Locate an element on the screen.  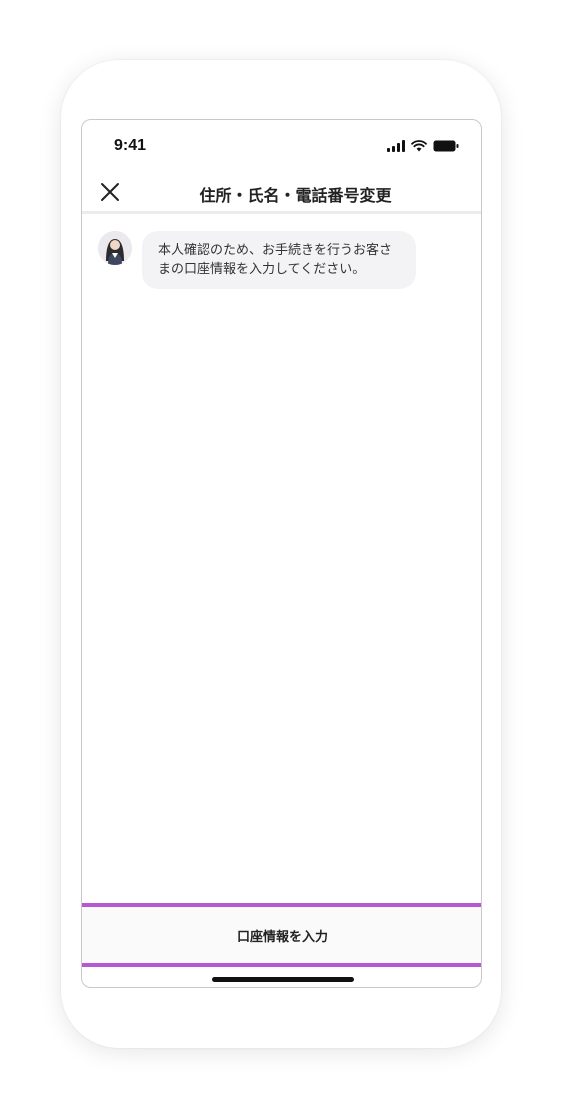
chat-message: 本人確認のため、お手続きを行うお客さまの口座情報を入力してください。 is located at coordinates (257, 260).